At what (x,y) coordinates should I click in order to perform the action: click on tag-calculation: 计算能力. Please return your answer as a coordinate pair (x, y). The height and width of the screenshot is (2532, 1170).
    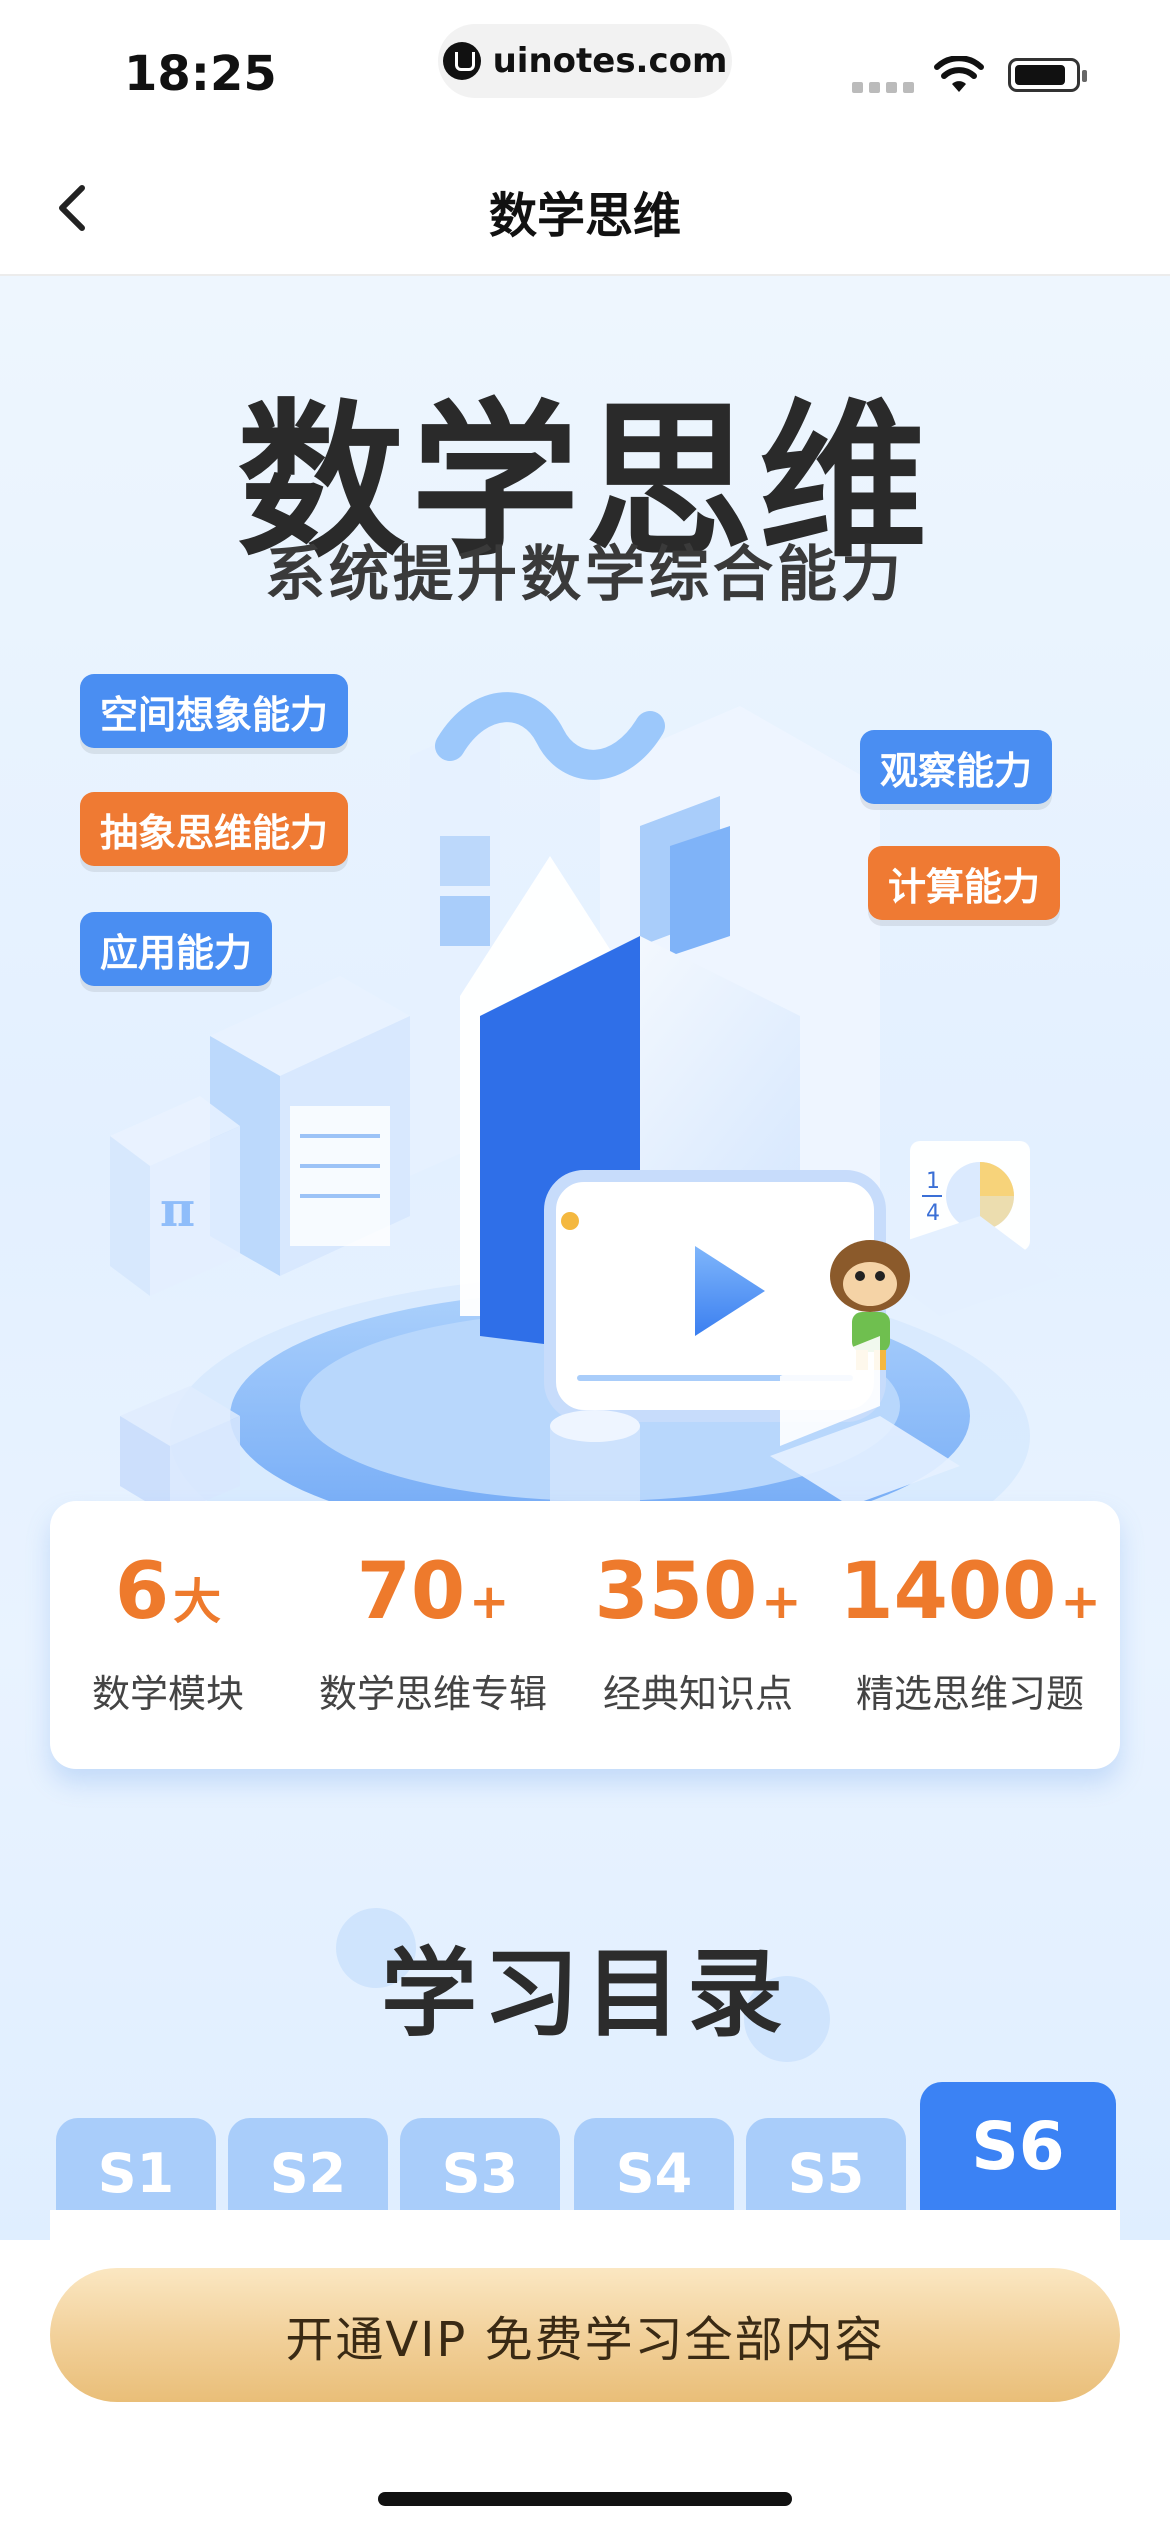
    Looking at the image, I should click on (964, 883).